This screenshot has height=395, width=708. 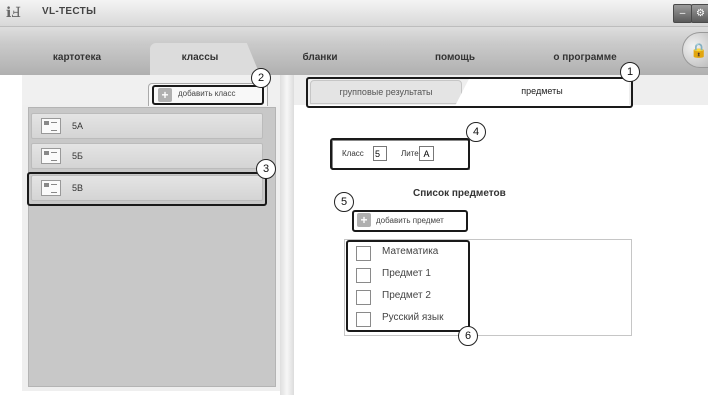 What do you see at coordinates (344, 202) in the screenshot?
I see `callout-5: 5` at bounding box center [344, 202].